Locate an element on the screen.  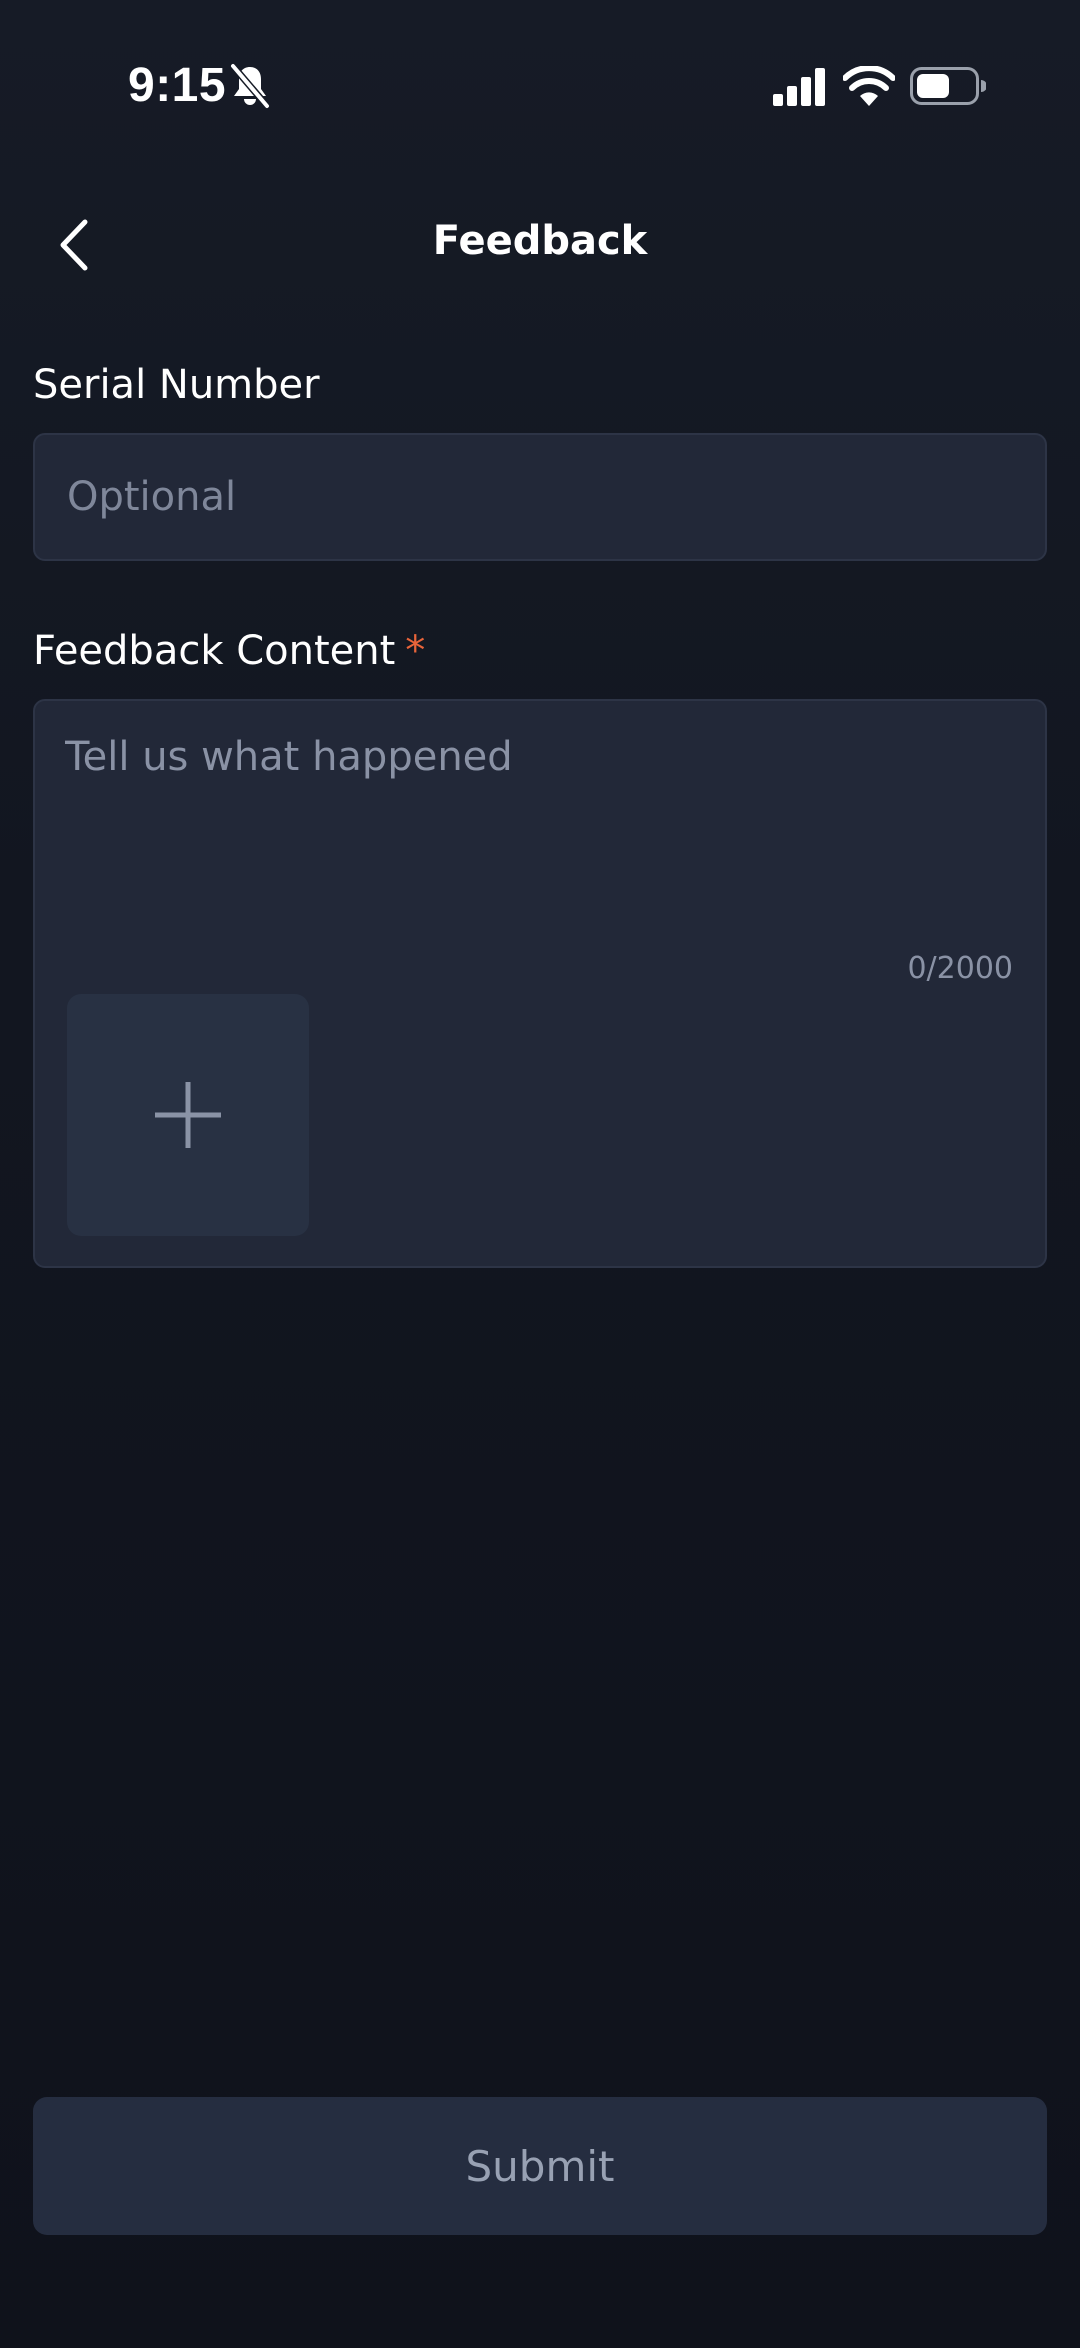
serial-number-label: Serial Number is located at coordinates (176, 385).